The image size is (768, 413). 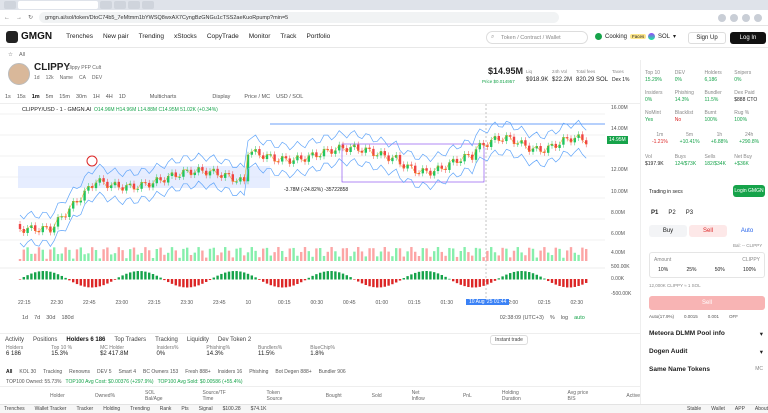 What do you see at coordinates (109, 97) in the screenshot?
I see `tf-4h: 4H` at bounding box center [109, 97].